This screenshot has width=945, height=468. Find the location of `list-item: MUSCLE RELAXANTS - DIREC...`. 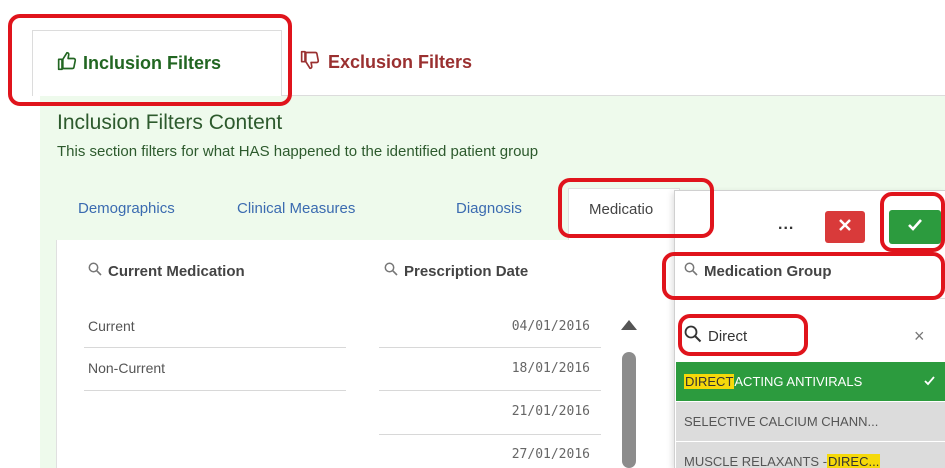

list-item: MUSCLE RELAXANTS - DIREC... is located at coordinates (810, 455).